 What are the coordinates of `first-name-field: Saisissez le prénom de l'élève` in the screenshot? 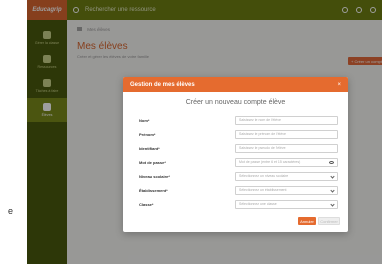 It's located at (286, 134).